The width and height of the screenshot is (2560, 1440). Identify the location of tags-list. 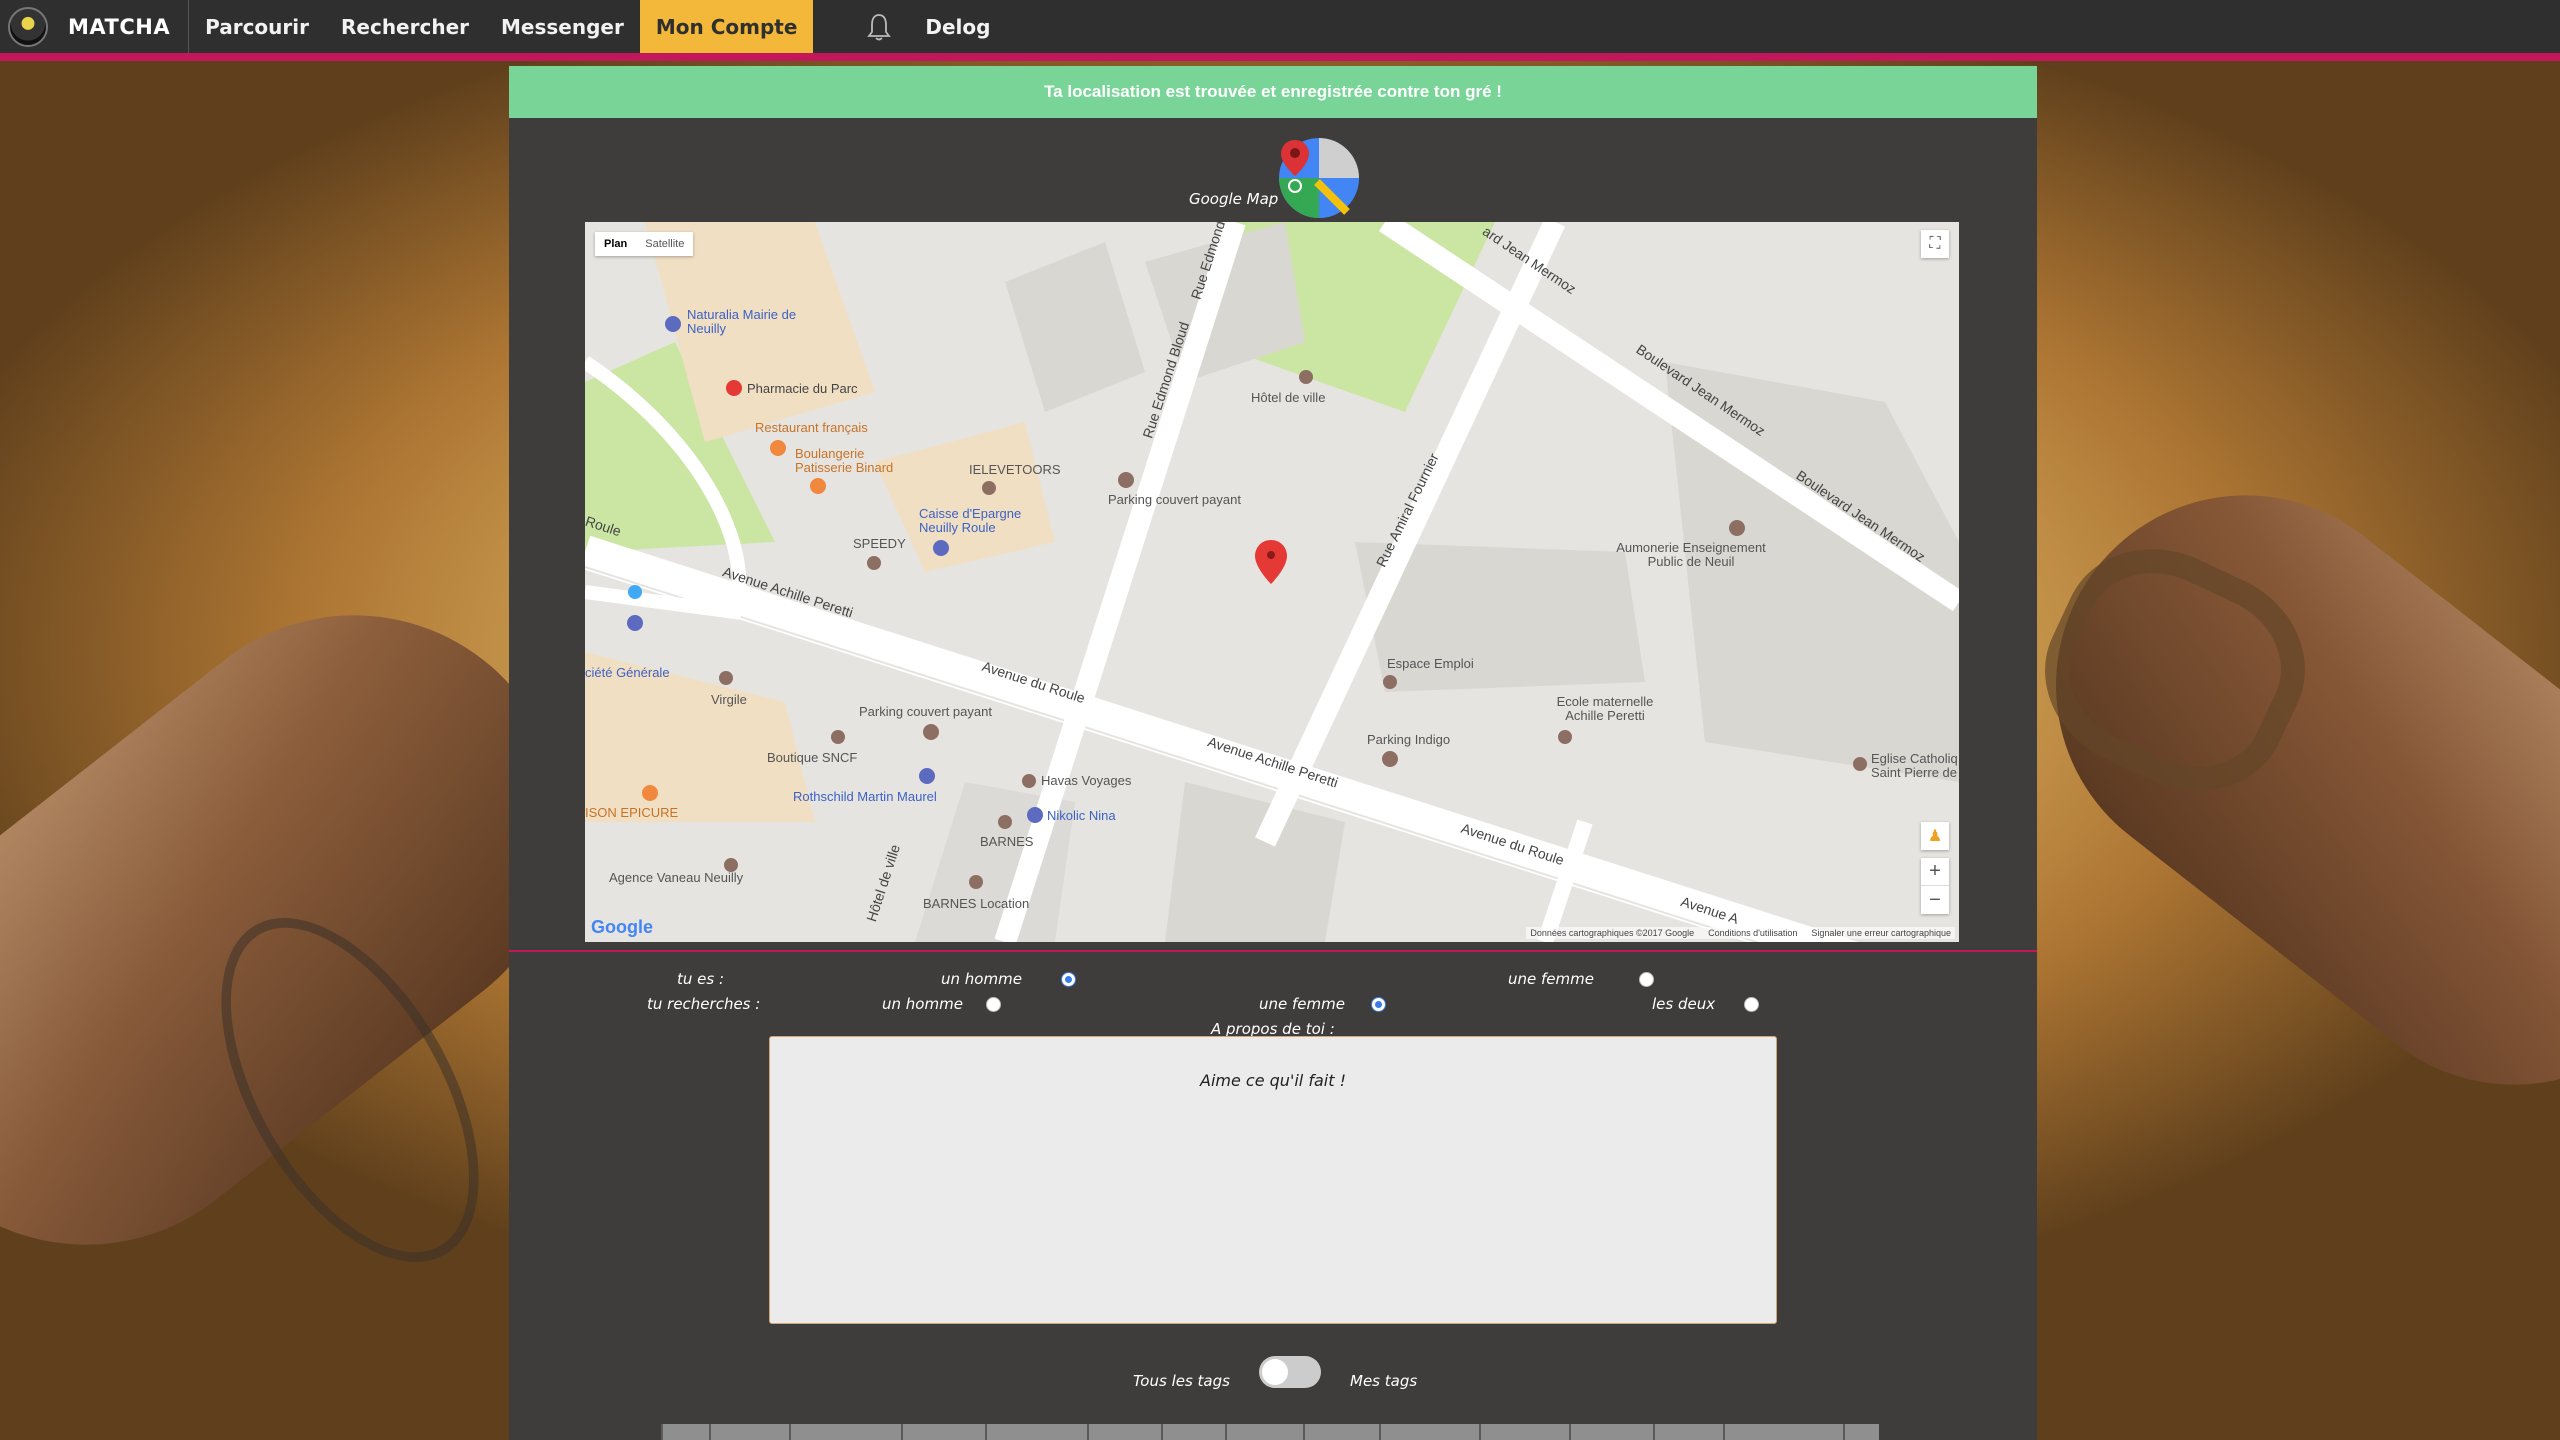
(1270, 1432).